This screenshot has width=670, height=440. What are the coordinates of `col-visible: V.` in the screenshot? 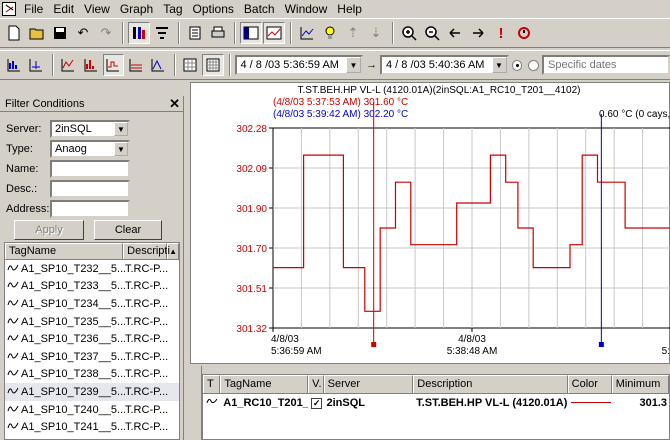 It's located at (316, 384).